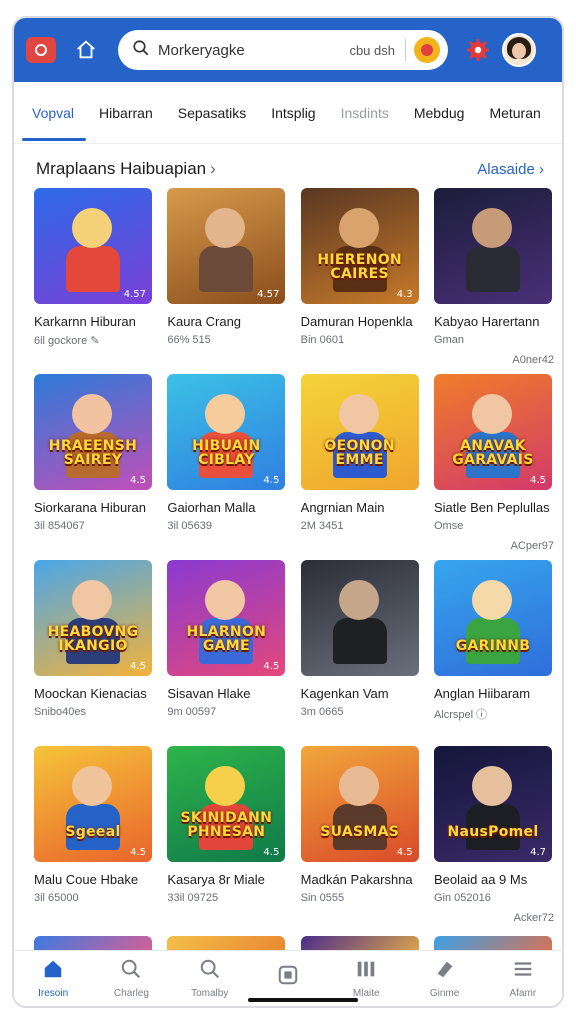  What do you see at coordinates (227, 879) in the screenshot?
I see `app-title: Kasarya 8r Miale` at bounding box center [227, 879].